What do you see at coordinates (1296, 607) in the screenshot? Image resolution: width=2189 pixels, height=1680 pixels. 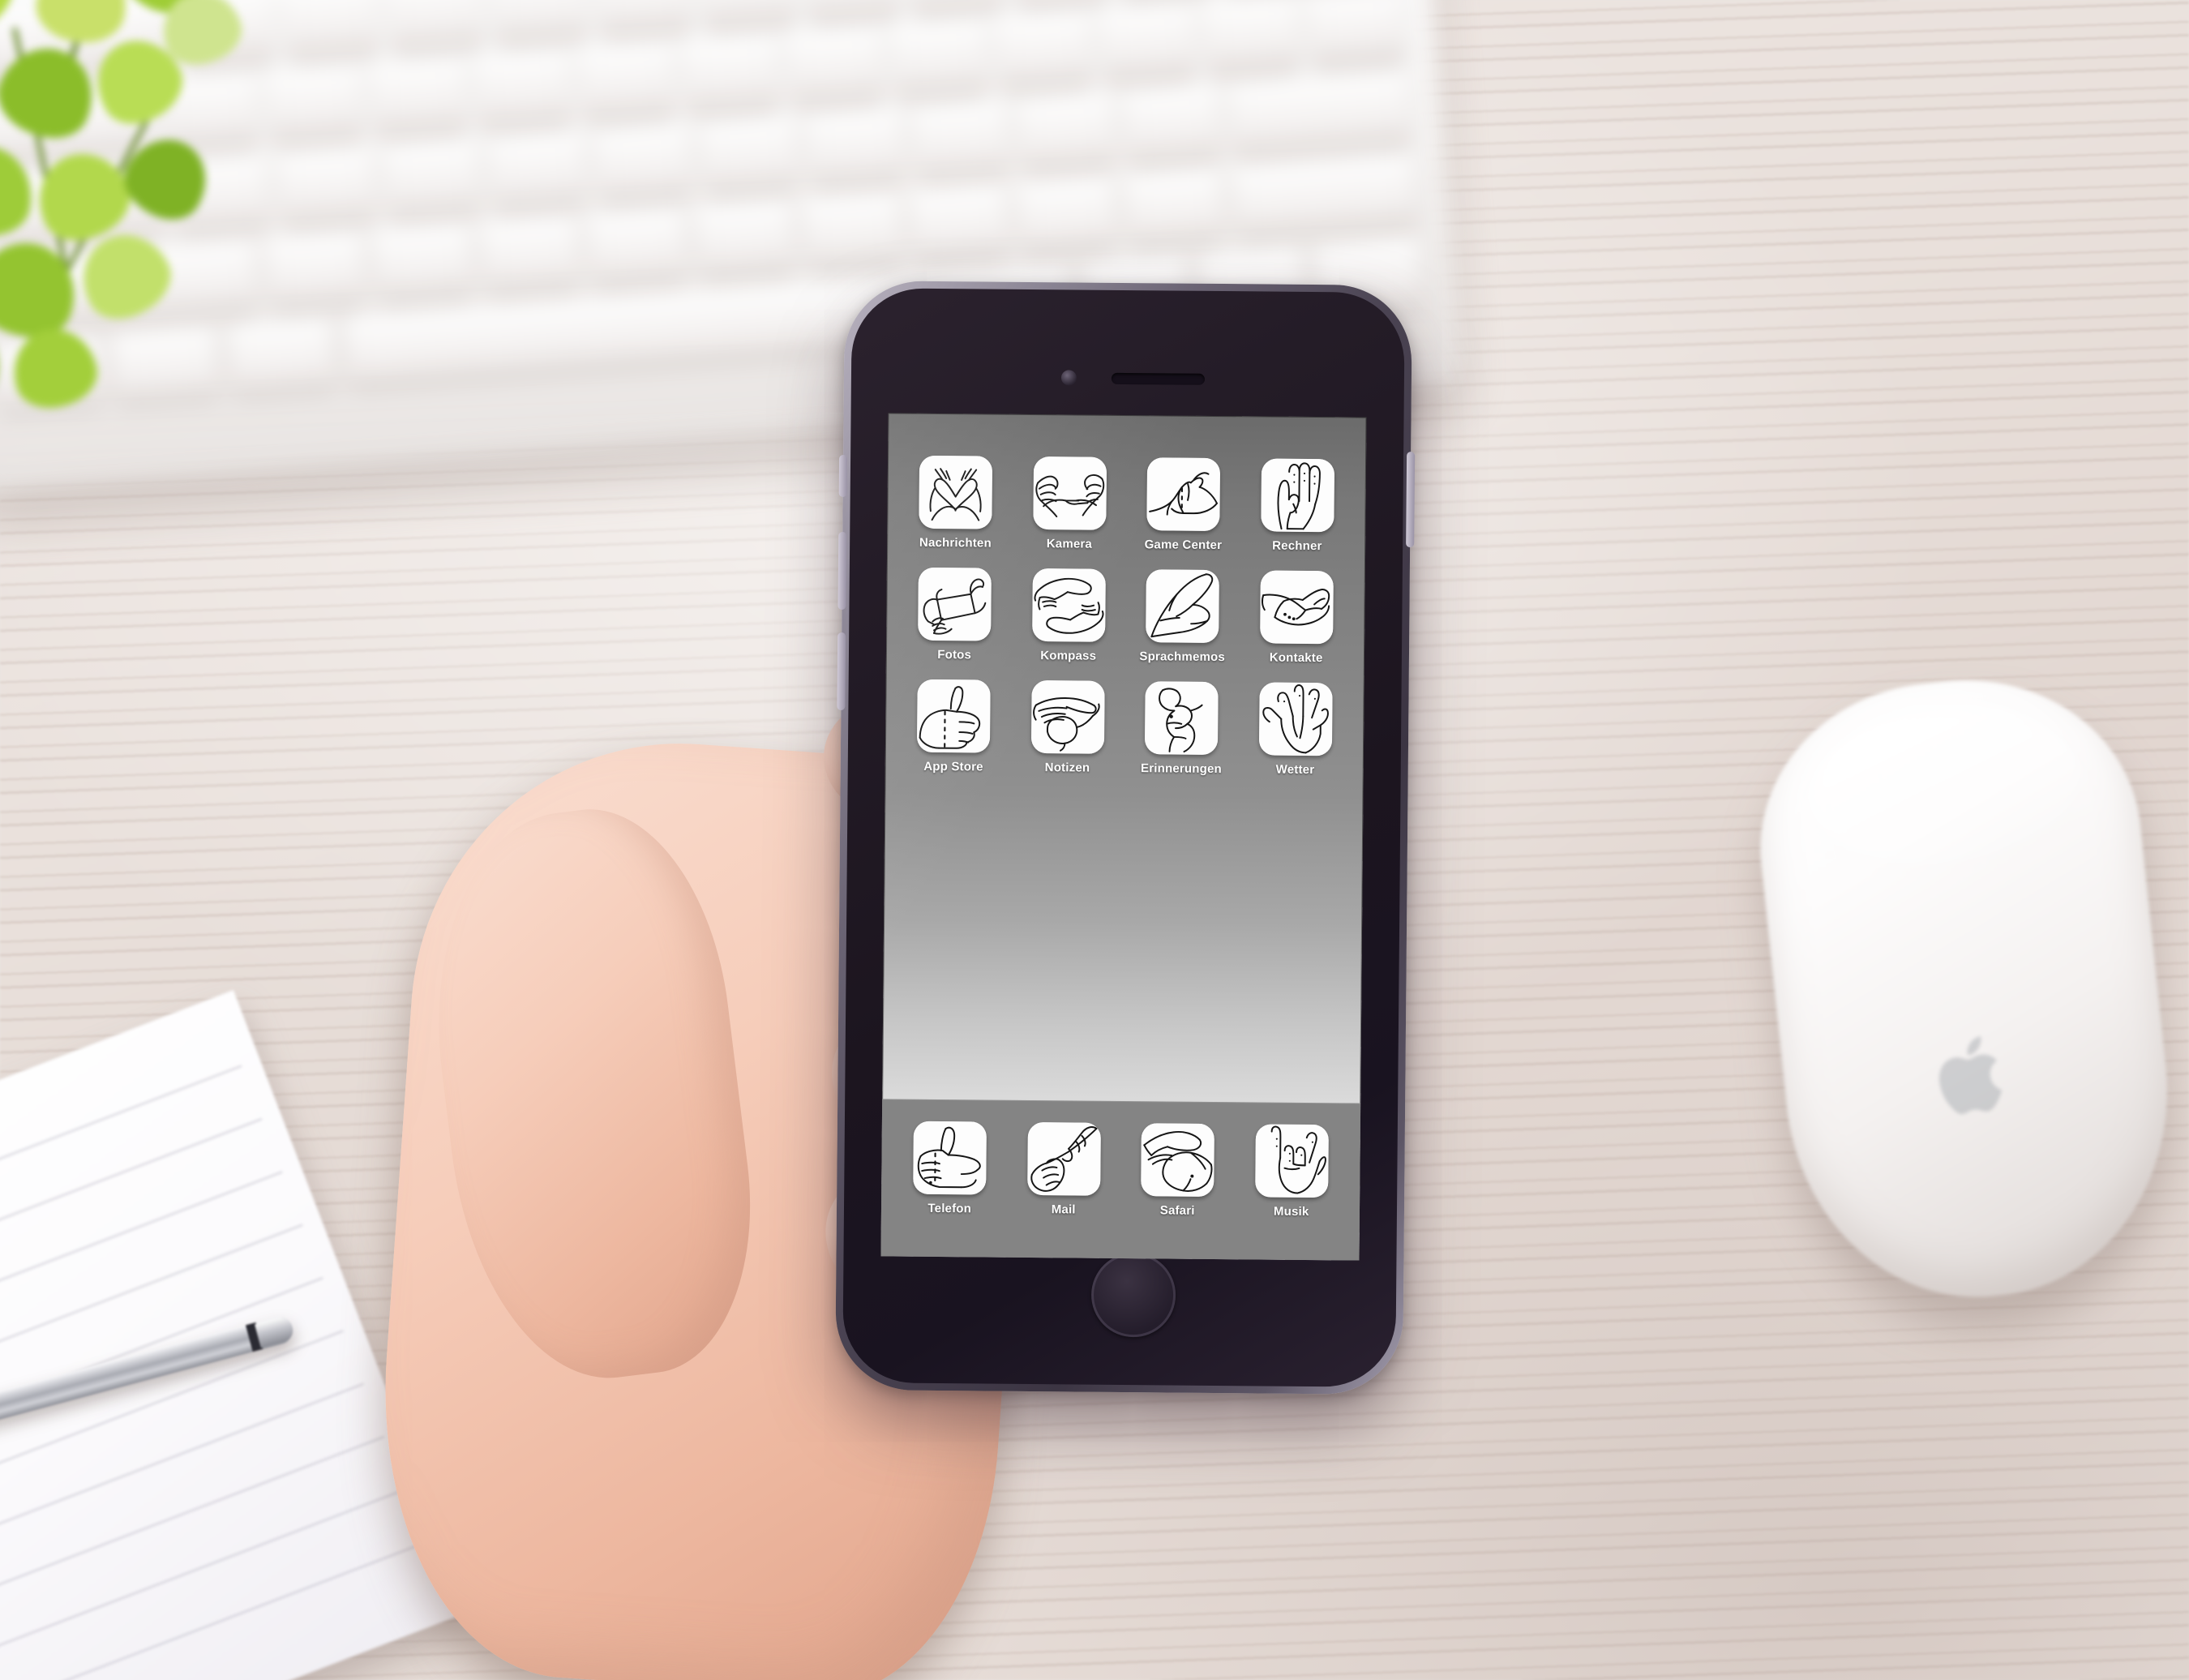 I see `handshake-icon` at bounding box center [1296, 607].